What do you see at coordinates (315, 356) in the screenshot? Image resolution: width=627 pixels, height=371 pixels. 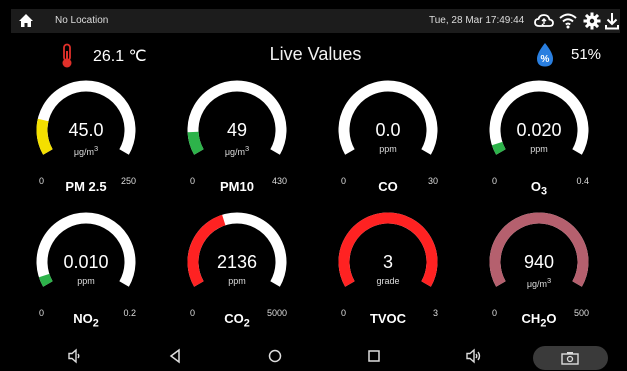 I see `navigation-bar` at bounding box center [315, 356].